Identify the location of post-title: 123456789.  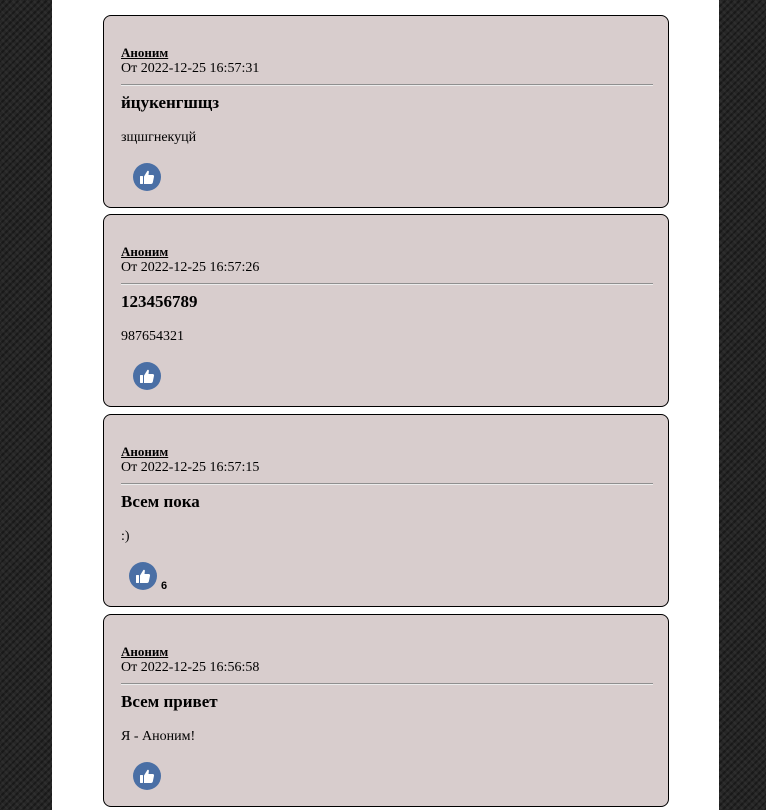
(159, 301).